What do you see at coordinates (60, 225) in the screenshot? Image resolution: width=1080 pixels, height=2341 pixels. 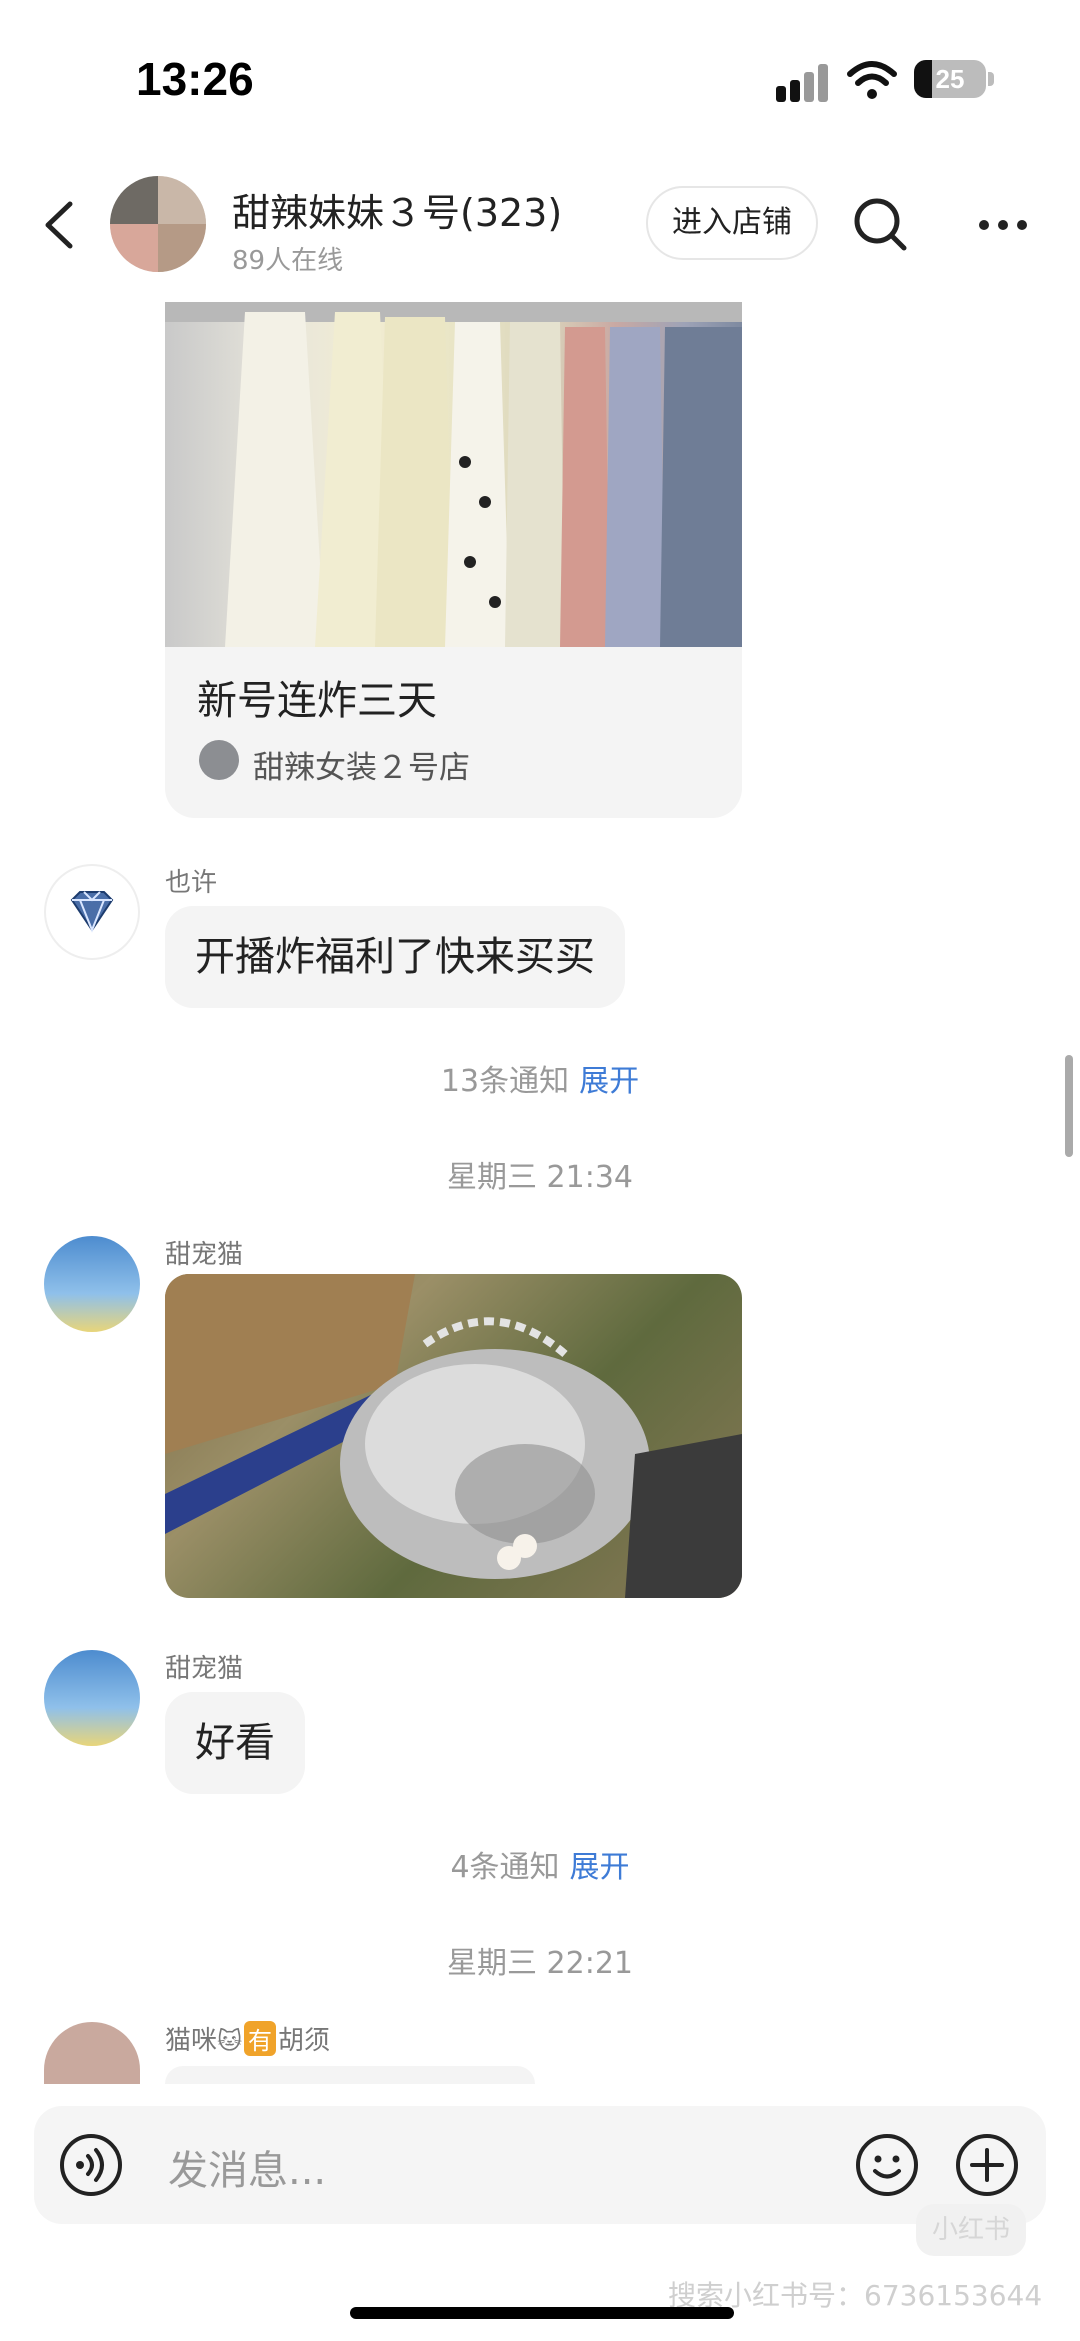 I see `back-icon` at bounding box center [60, 225].